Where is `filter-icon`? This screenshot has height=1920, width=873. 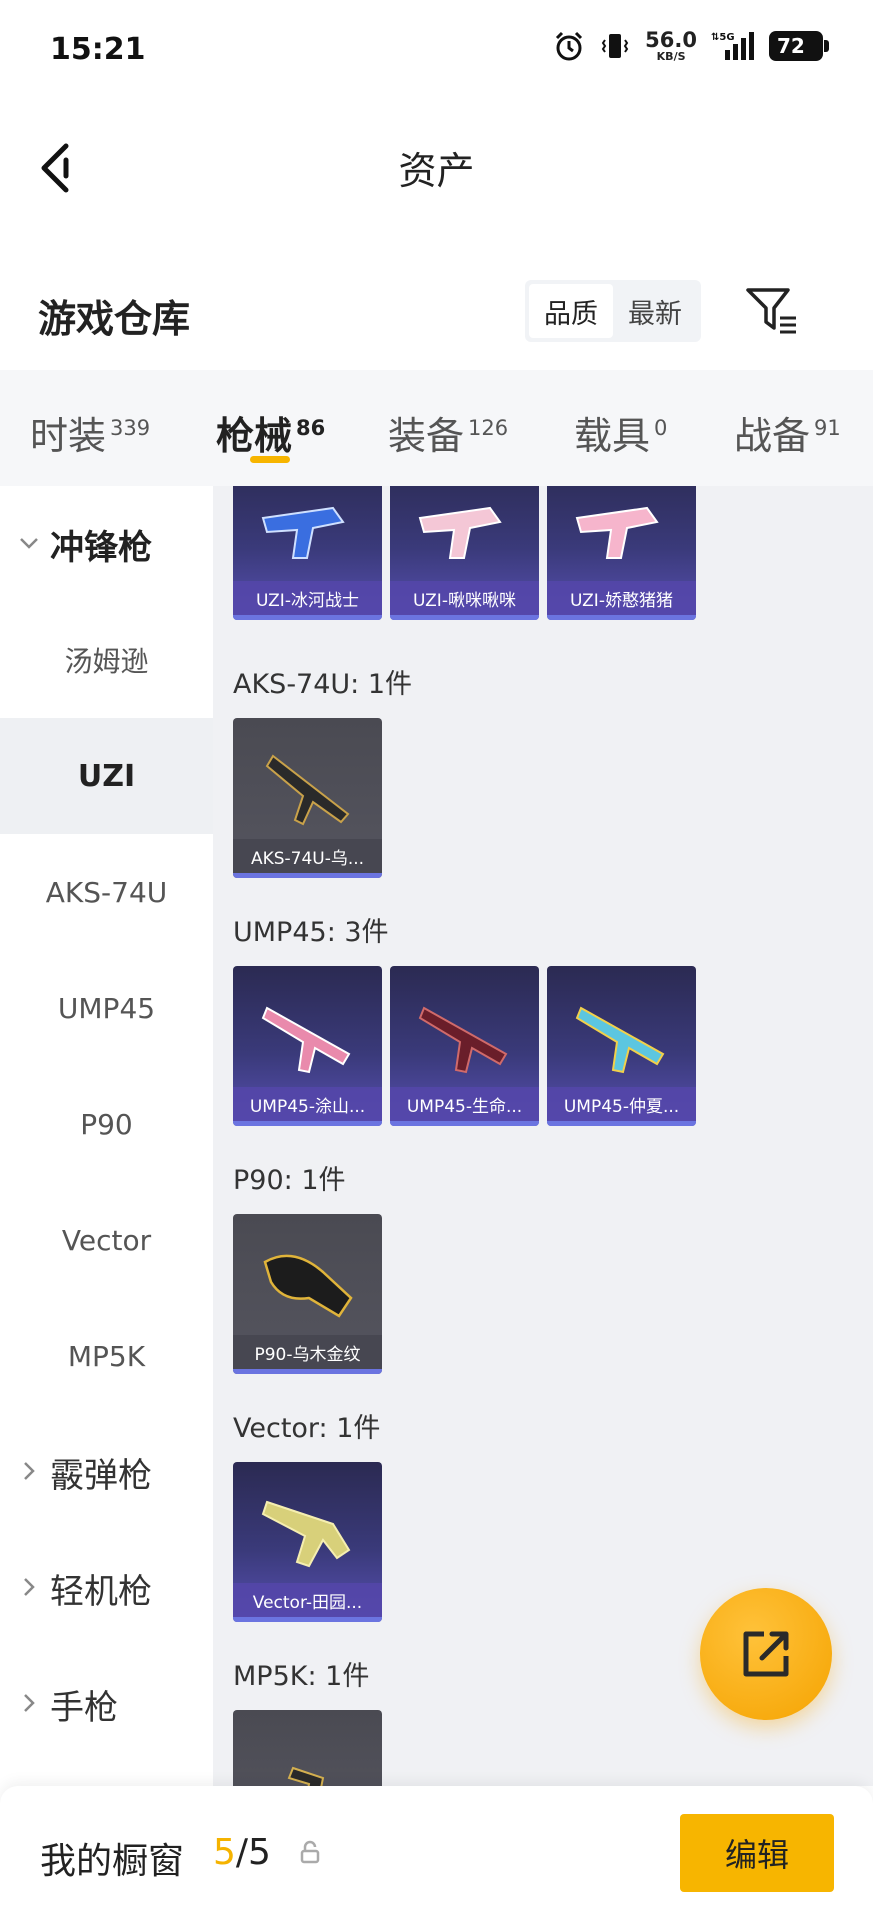 filter-icon is located at coordinates (772, 311).